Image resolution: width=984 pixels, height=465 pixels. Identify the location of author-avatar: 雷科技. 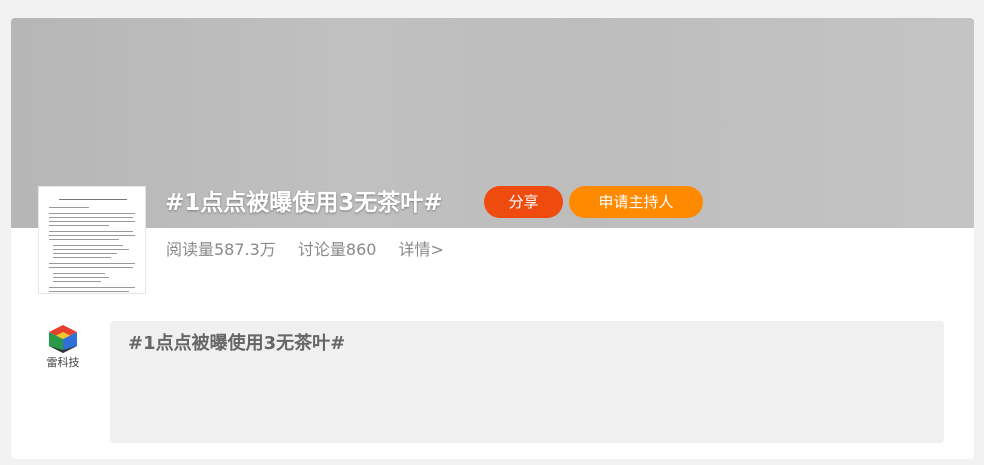
(63, 347).